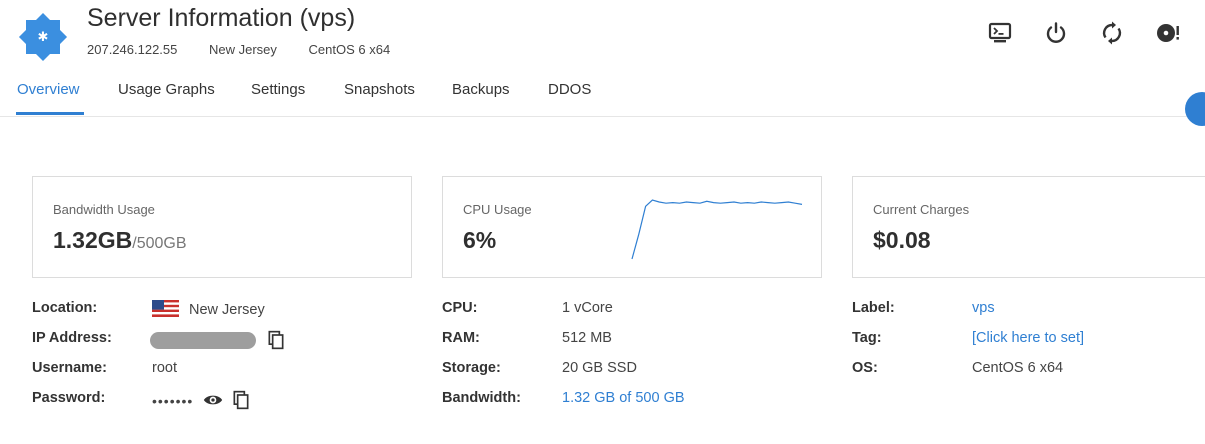 This screenshot has width=1205, height=444. I want to click on eye-icon, so click(213, 400).